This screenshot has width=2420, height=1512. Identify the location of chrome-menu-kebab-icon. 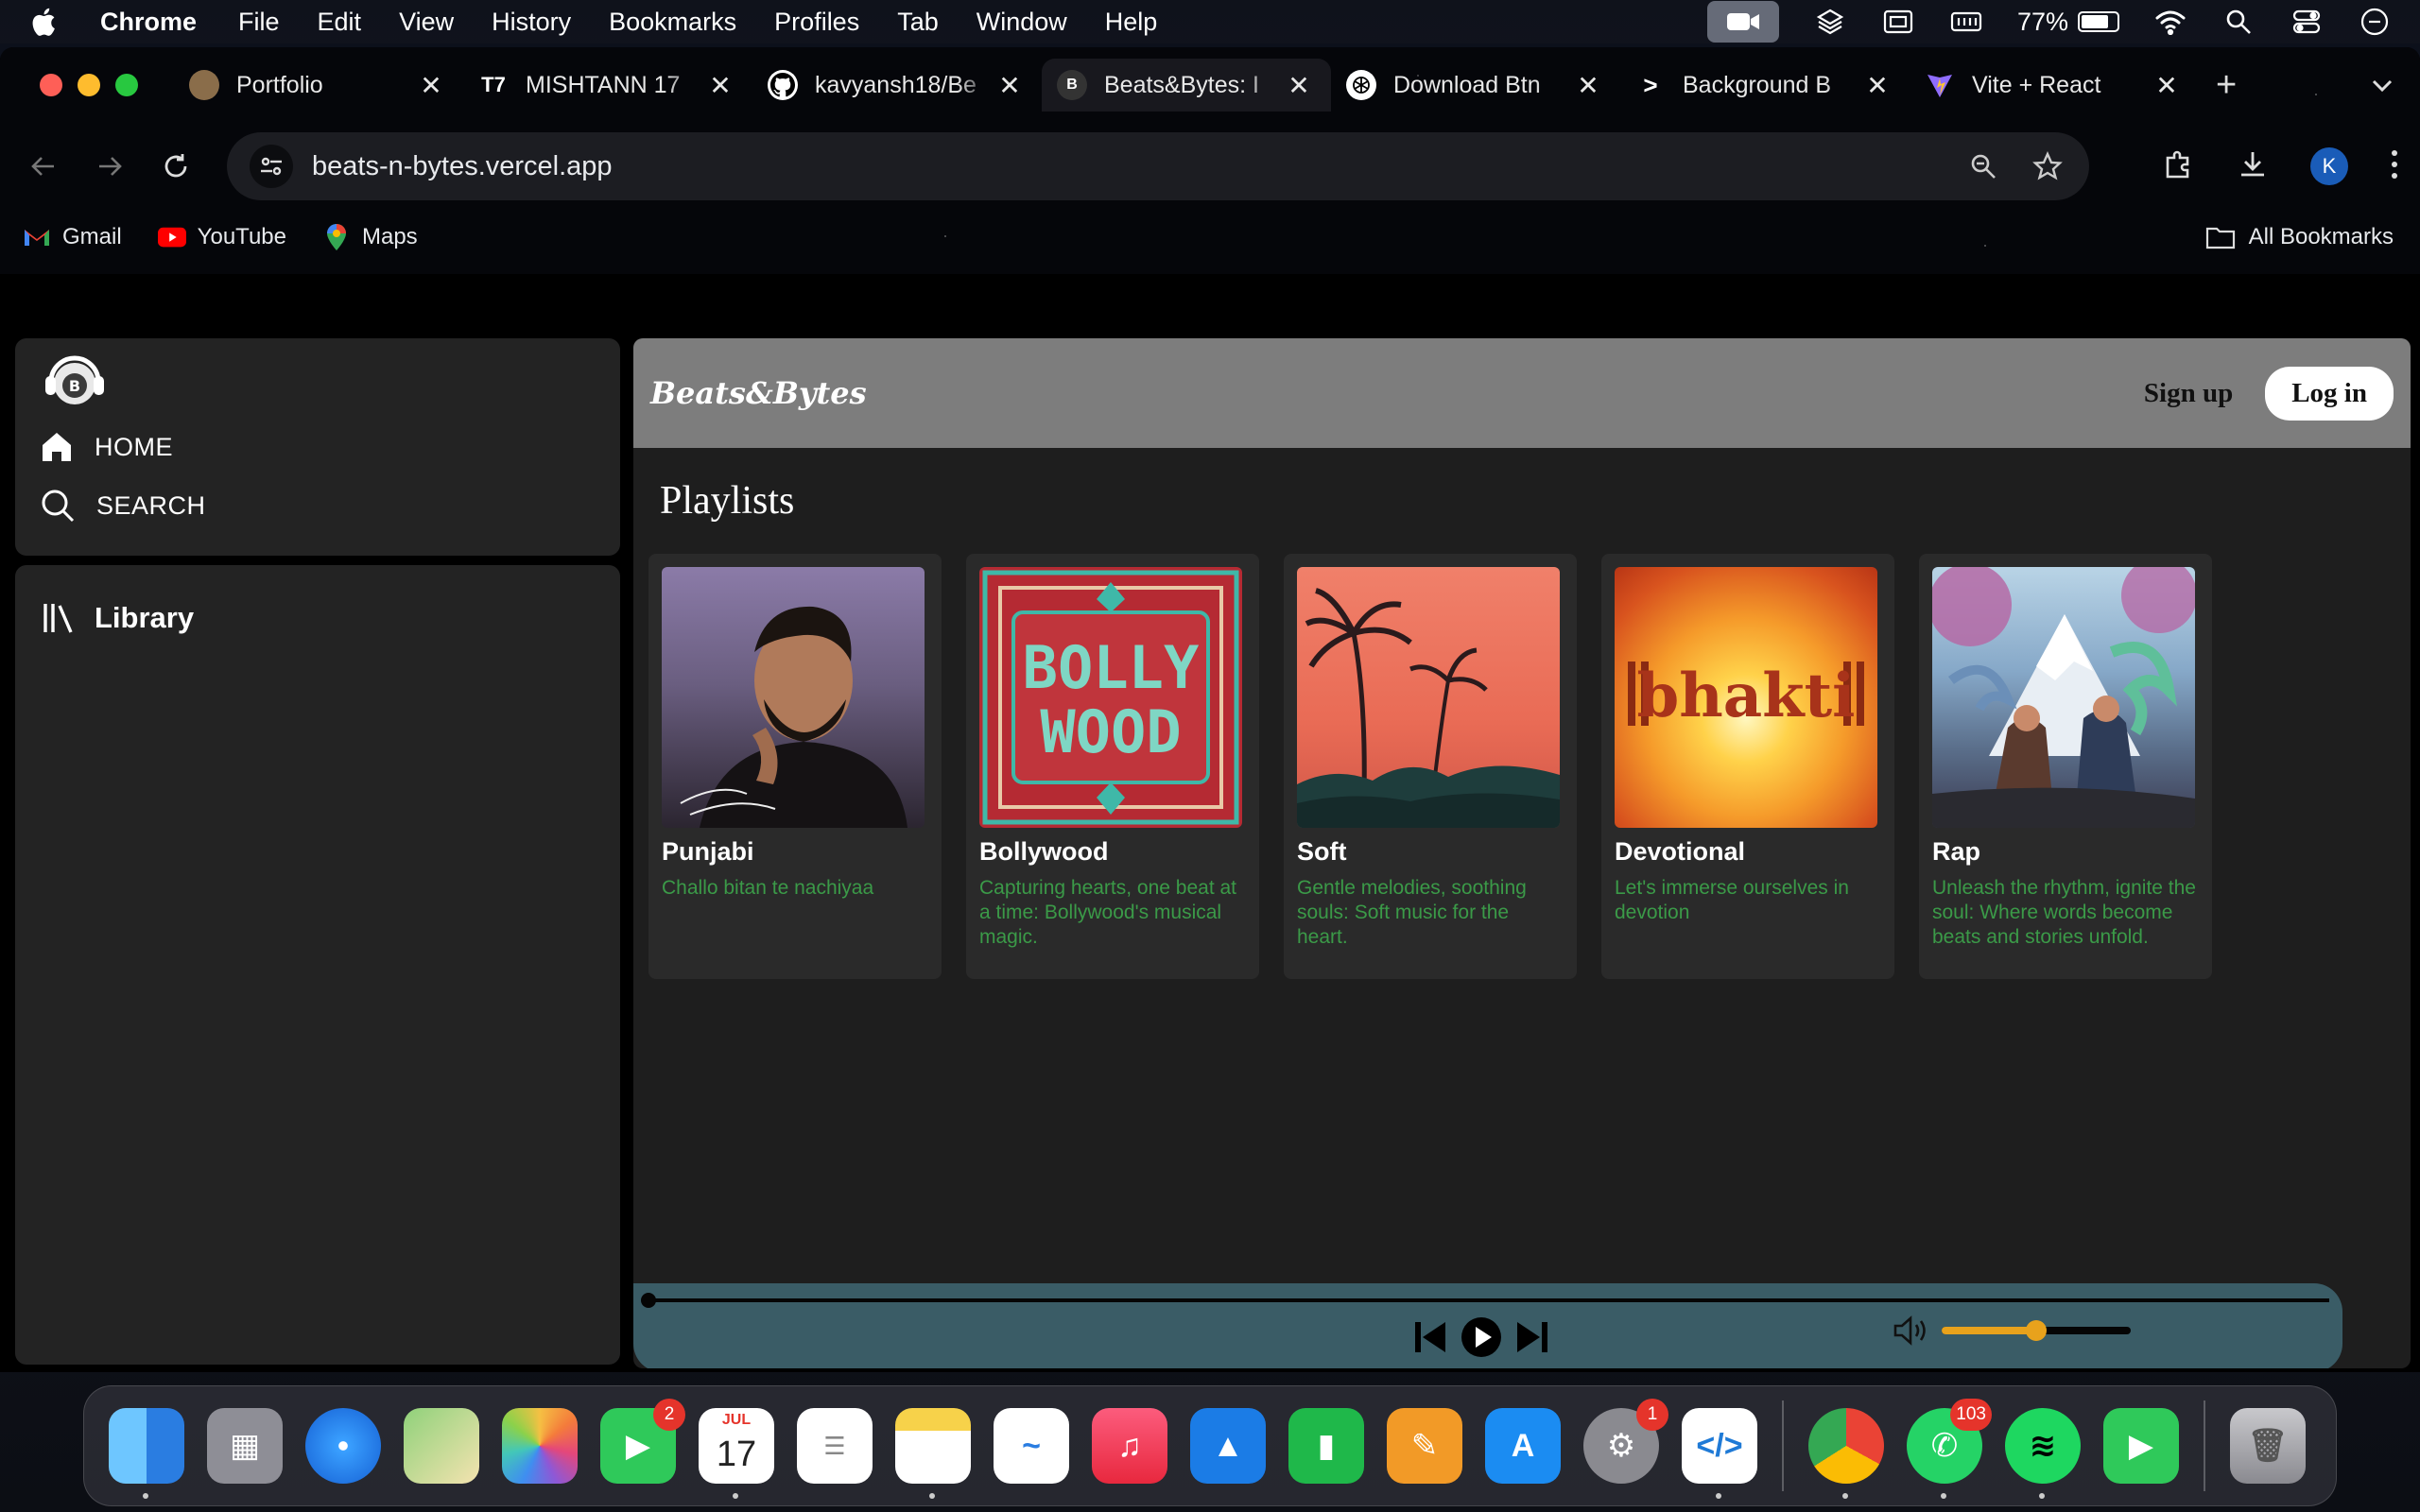
(2394, 166).